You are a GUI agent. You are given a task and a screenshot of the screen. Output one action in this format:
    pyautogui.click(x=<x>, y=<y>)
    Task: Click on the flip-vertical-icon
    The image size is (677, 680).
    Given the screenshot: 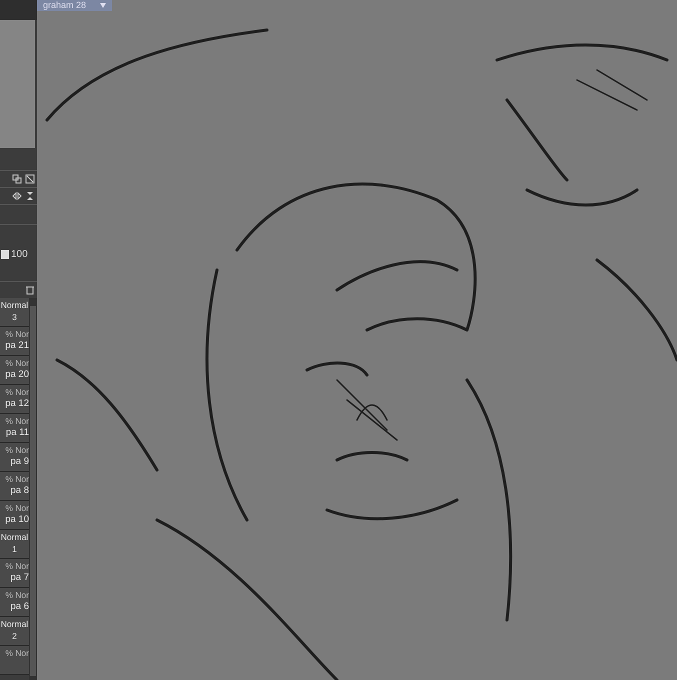 What is the action you would take?
    pyautogui.click(x=30, y=196)
    